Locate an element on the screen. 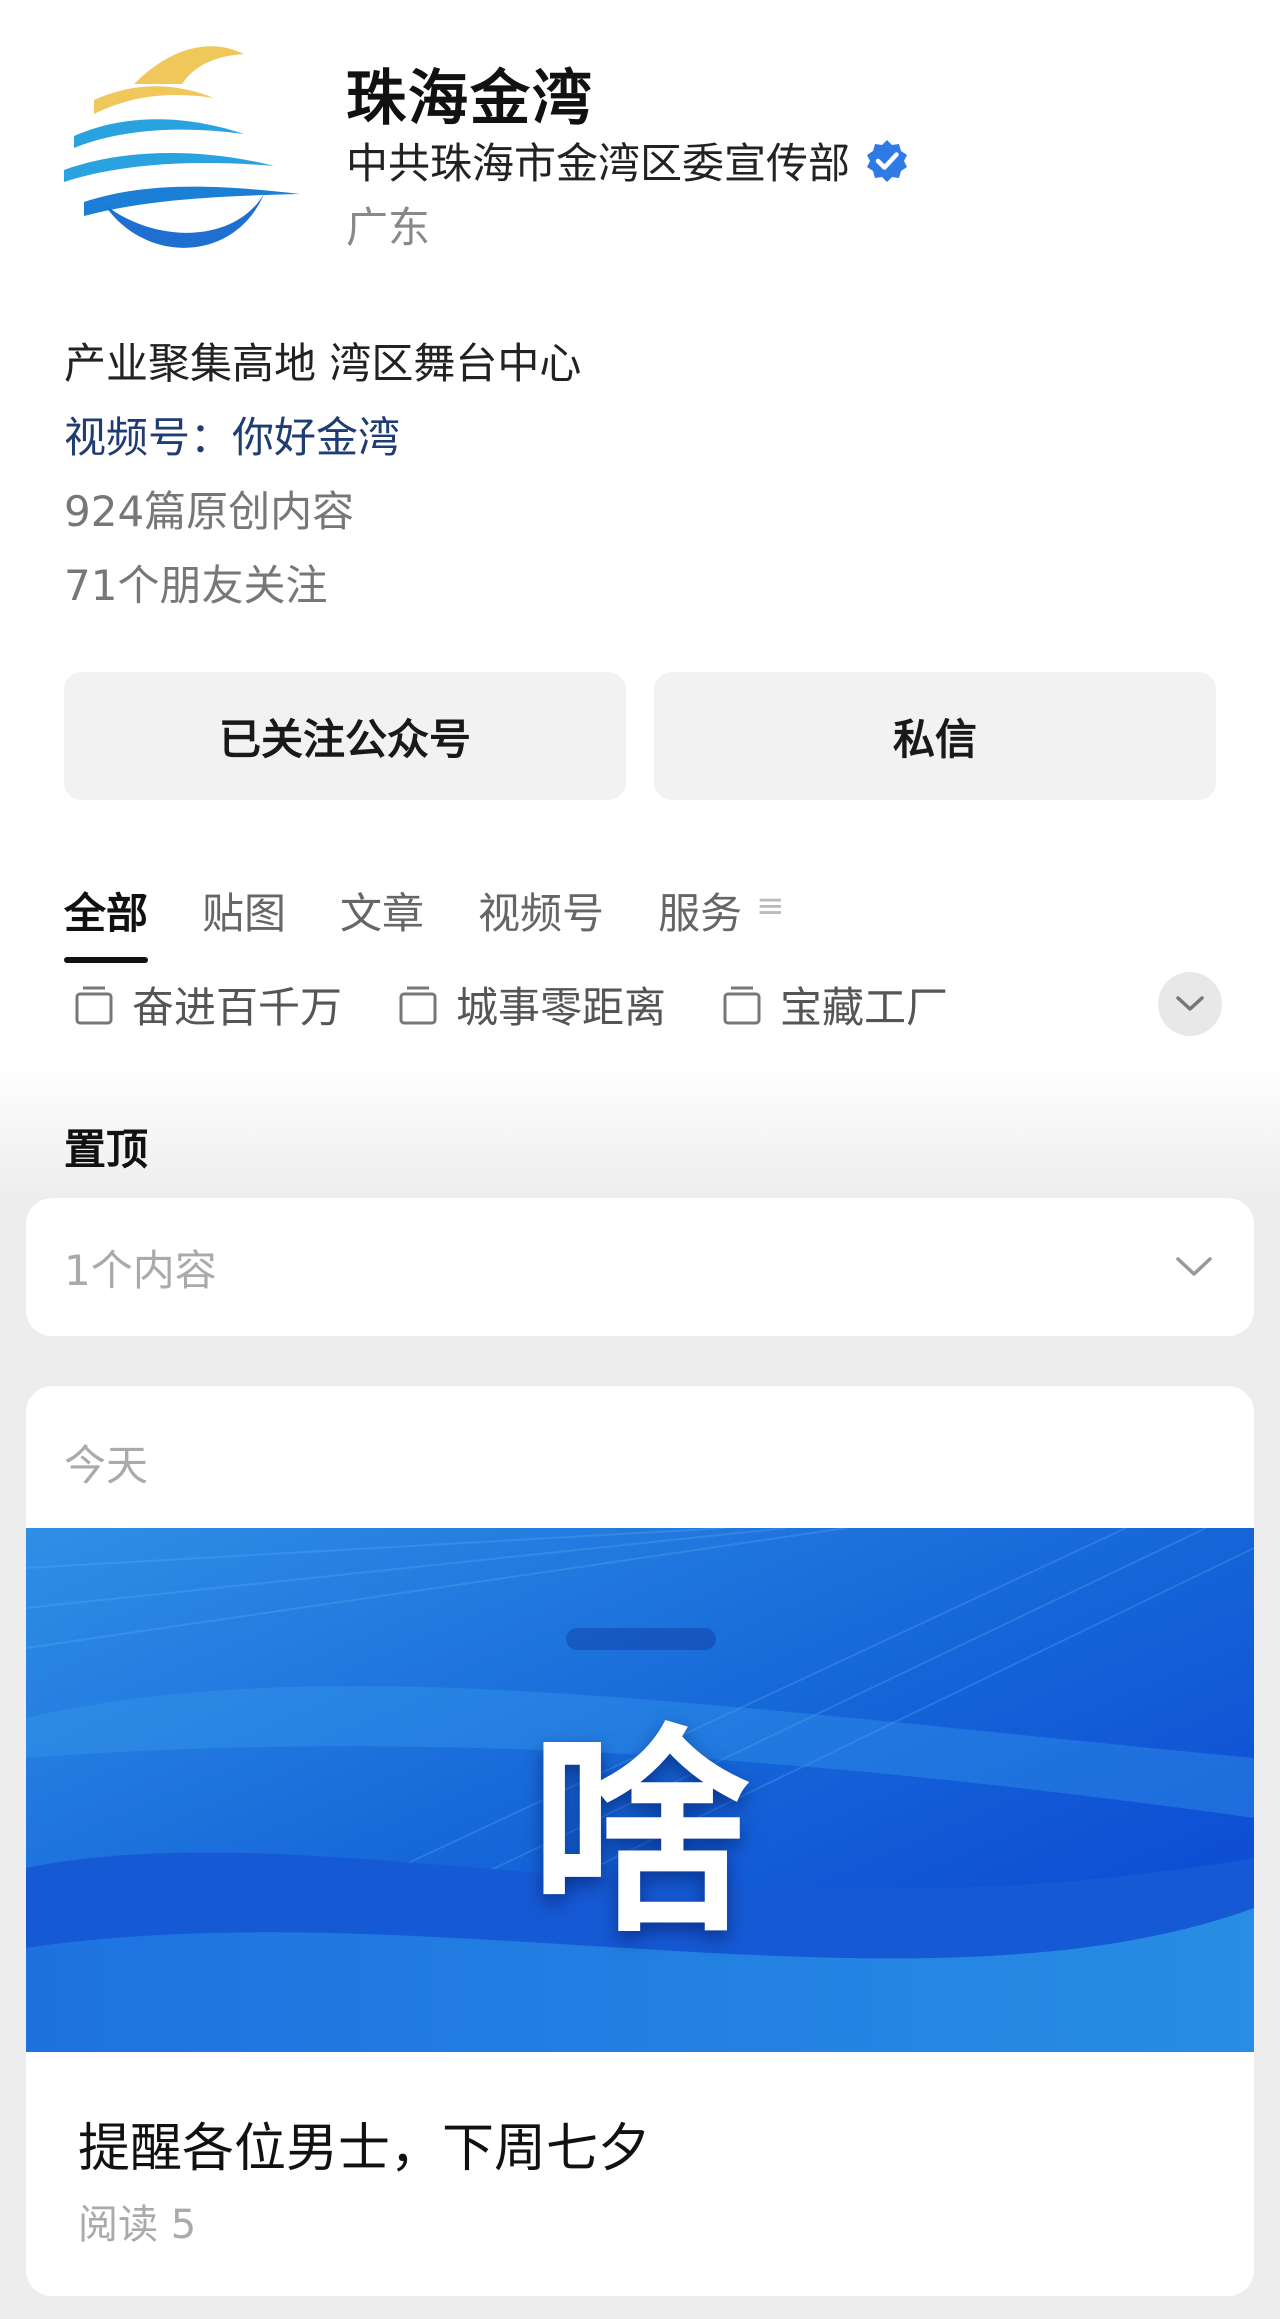 This screenshot has height=2319, width=1280. organization-label: 中共珠海市金湾区委宣传部 is located at coordinates (598, 163).